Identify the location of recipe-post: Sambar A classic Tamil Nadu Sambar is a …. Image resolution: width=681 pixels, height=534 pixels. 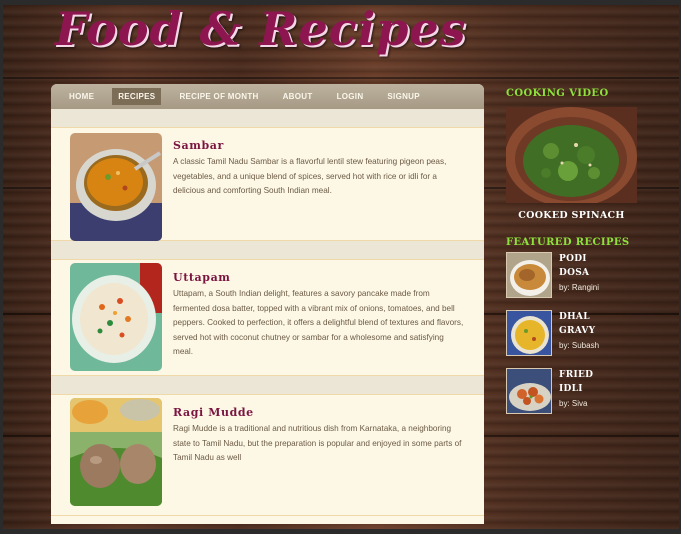
(267, 184).